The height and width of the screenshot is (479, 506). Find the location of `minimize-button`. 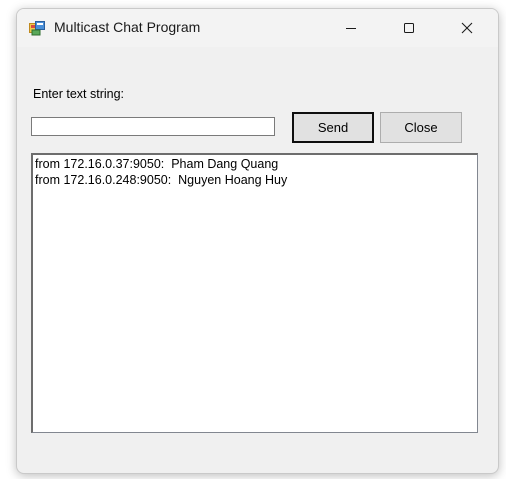

minimize-button is located at coordinates (351, 28).